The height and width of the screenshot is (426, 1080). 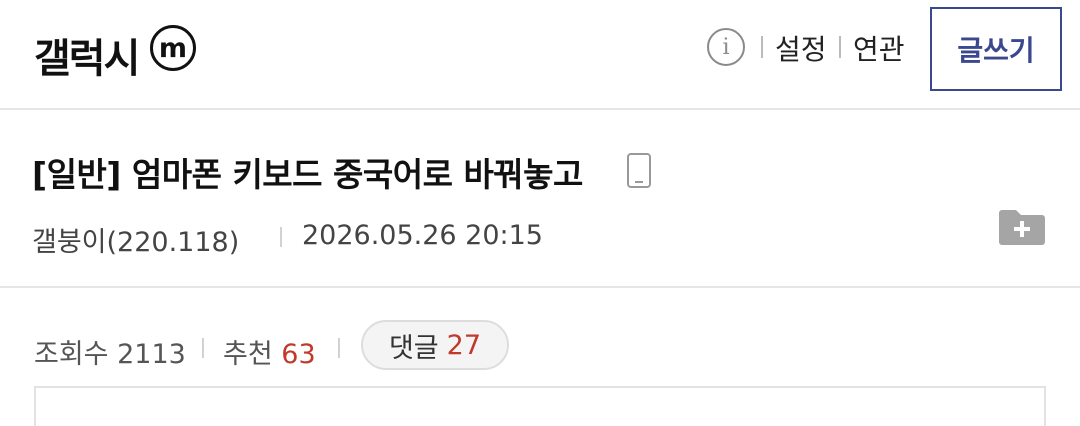 I want to click on related-link: 연관, so click(x=879, y=48).